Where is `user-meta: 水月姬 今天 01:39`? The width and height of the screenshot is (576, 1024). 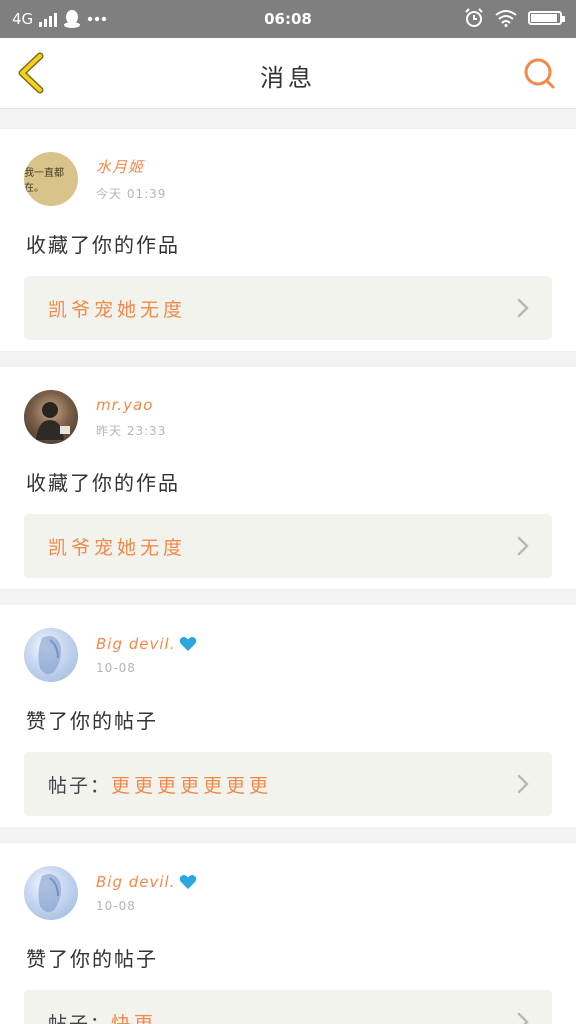
user-meta: 水月姬 今天 01:39 is located at coordinates (131, 179).